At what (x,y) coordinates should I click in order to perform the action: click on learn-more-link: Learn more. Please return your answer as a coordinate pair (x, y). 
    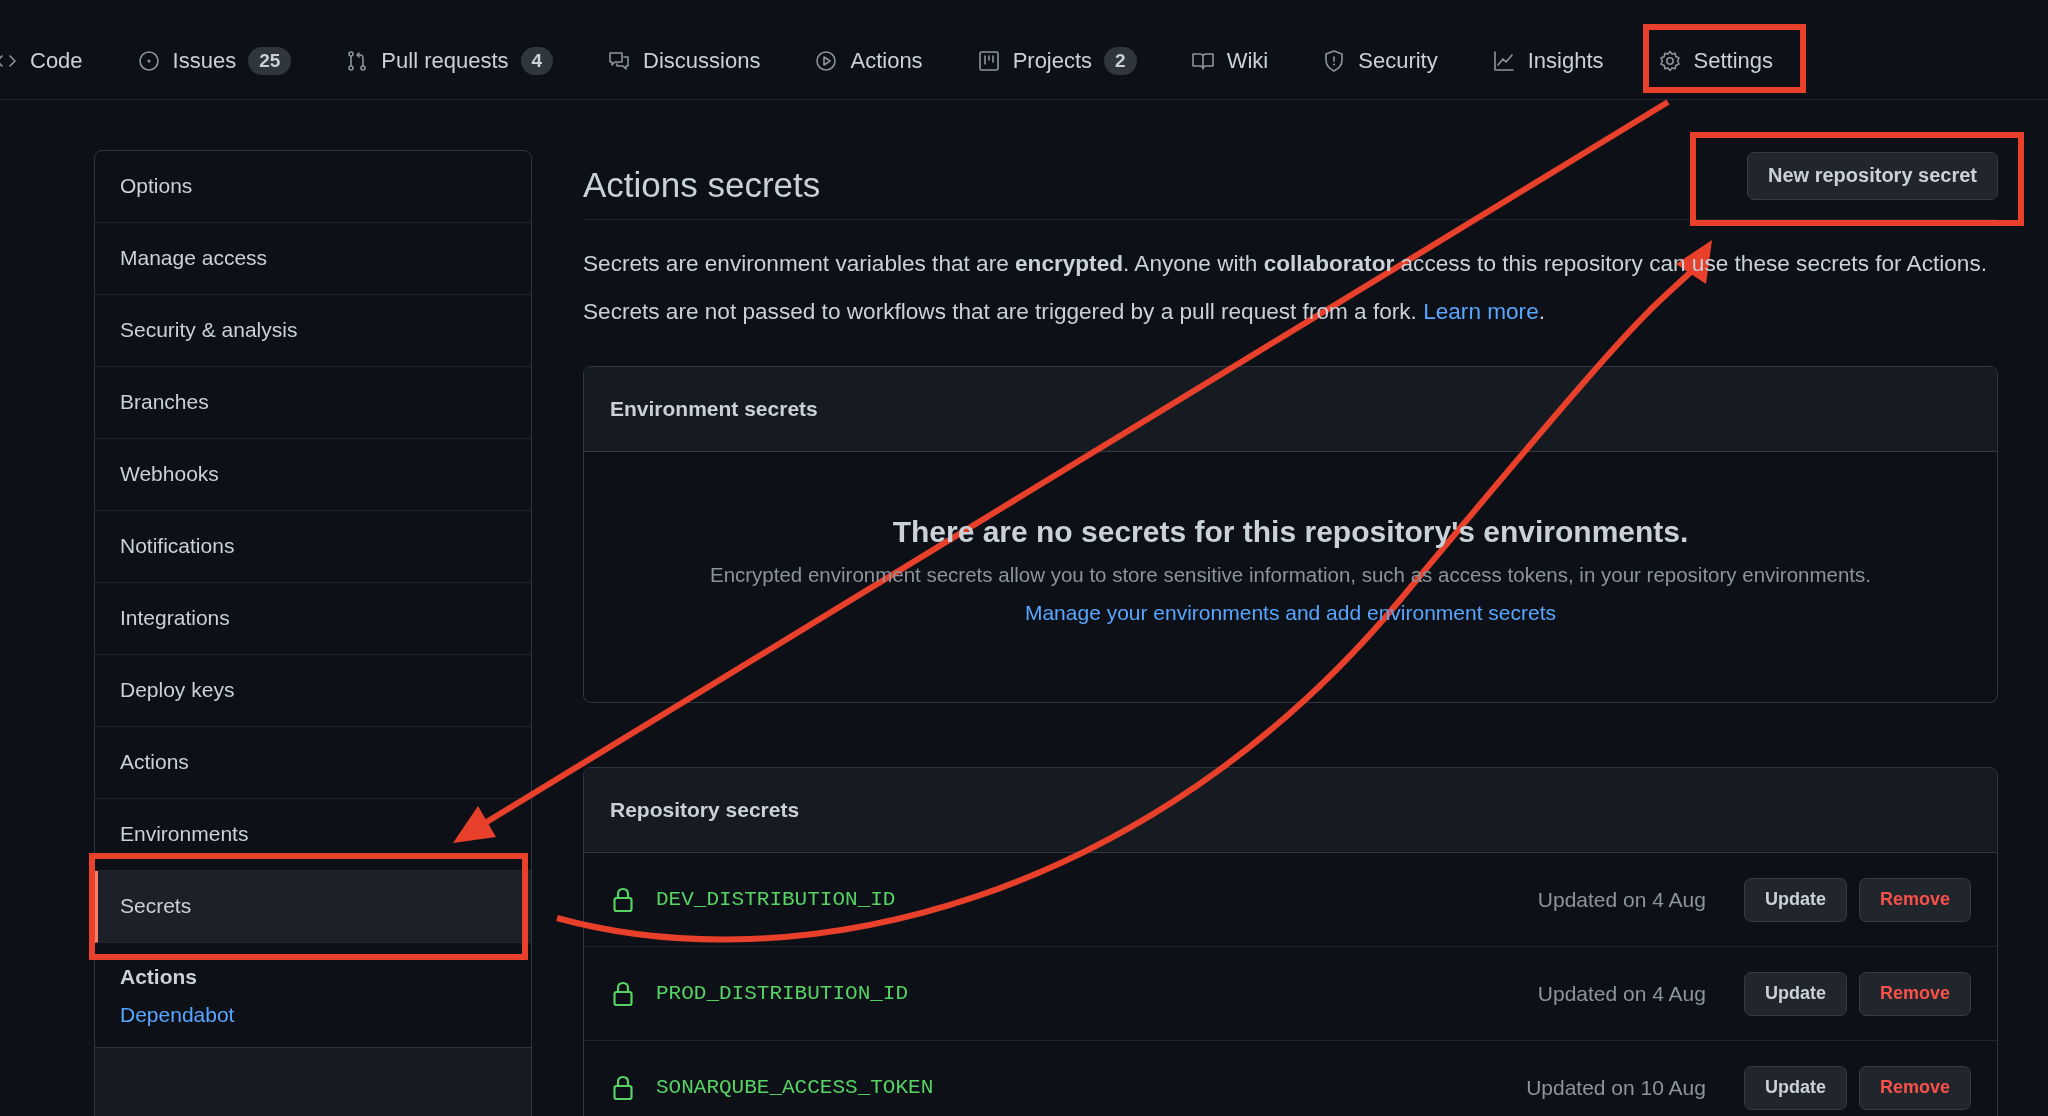
    Looking at the image, I should click on (1481, 311).